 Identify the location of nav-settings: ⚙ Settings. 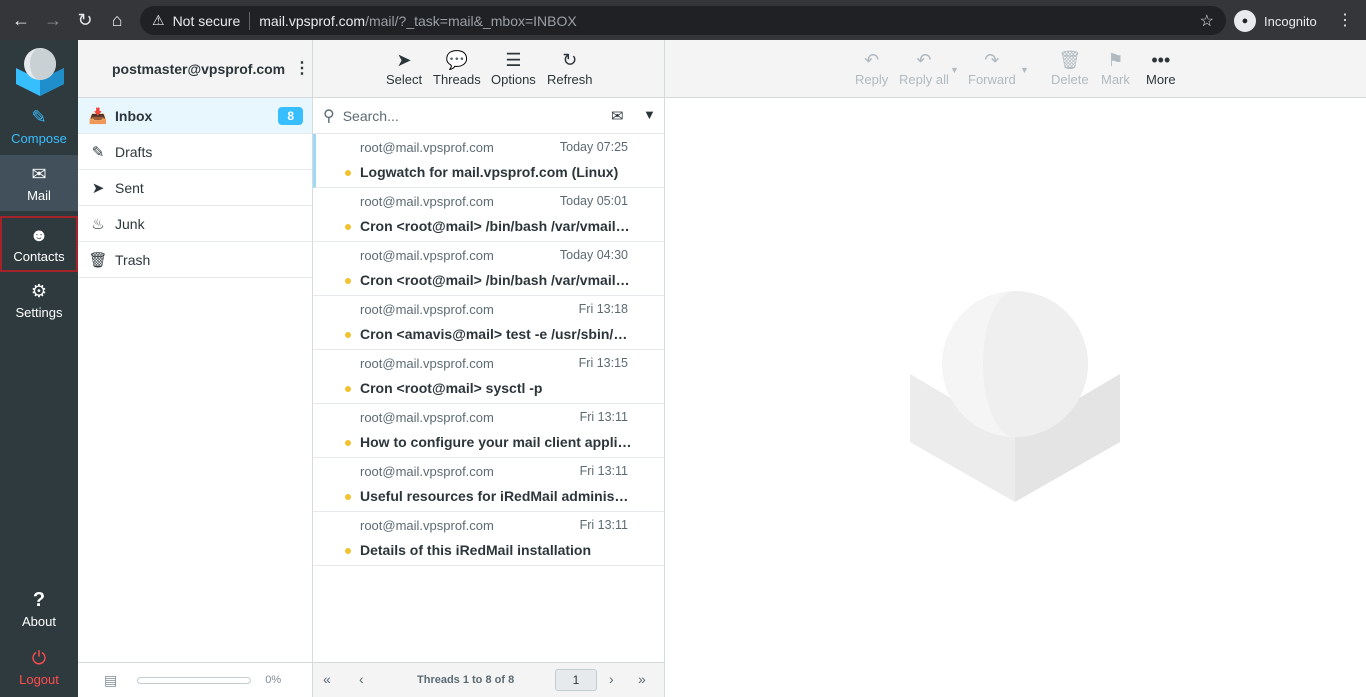
(39, 300).